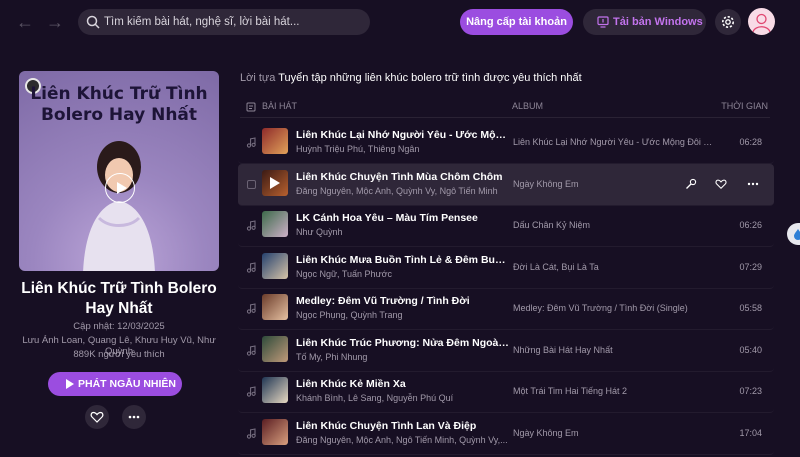 This screenshot has height=457, width=800. Describe the element at coordinates (251, 107) in the screenshot. I see `sort-icon` at that location.